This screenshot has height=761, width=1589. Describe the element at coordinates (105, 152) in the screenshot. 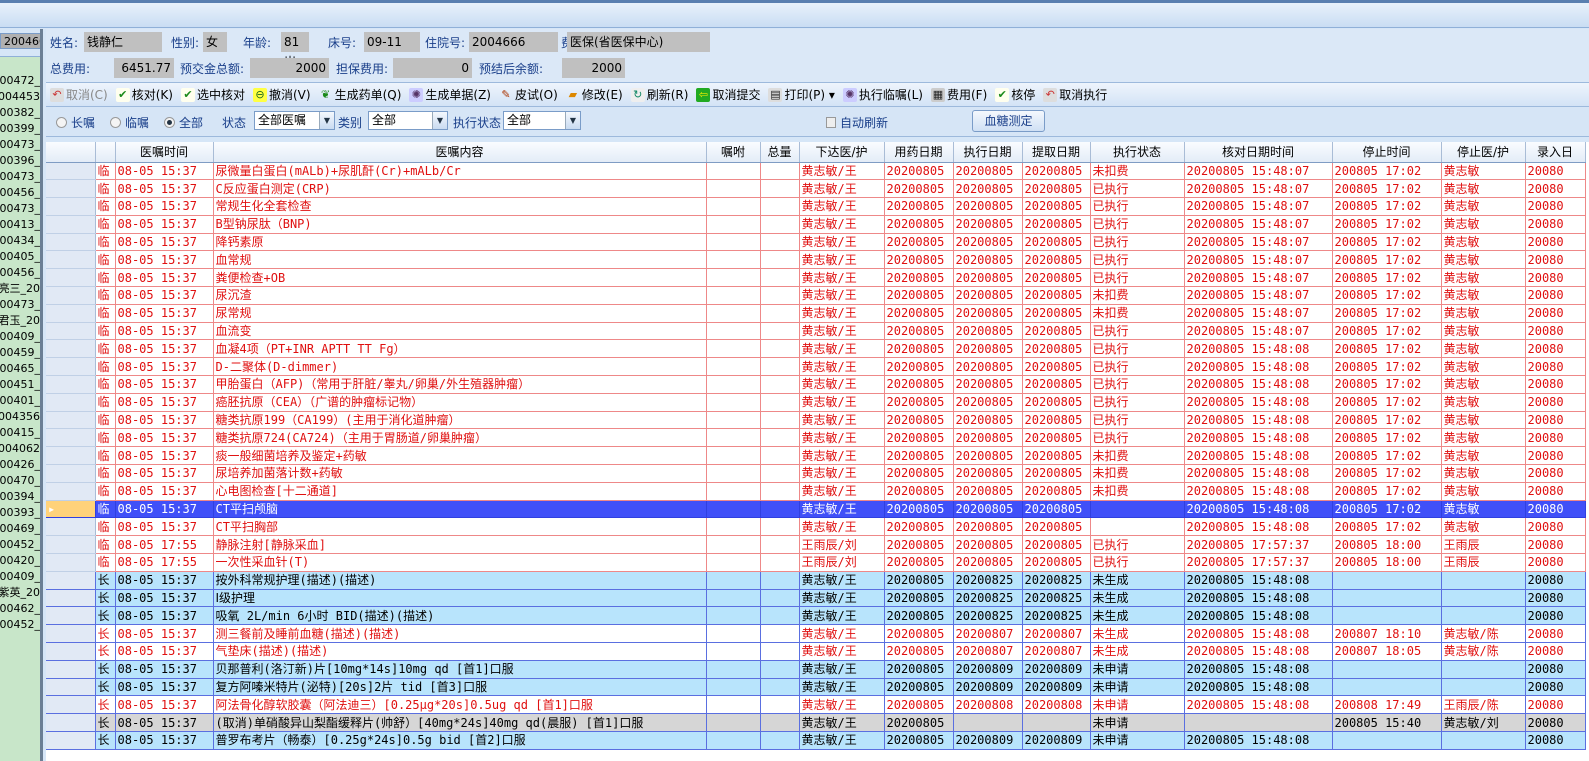

I see `column-header` at that location.